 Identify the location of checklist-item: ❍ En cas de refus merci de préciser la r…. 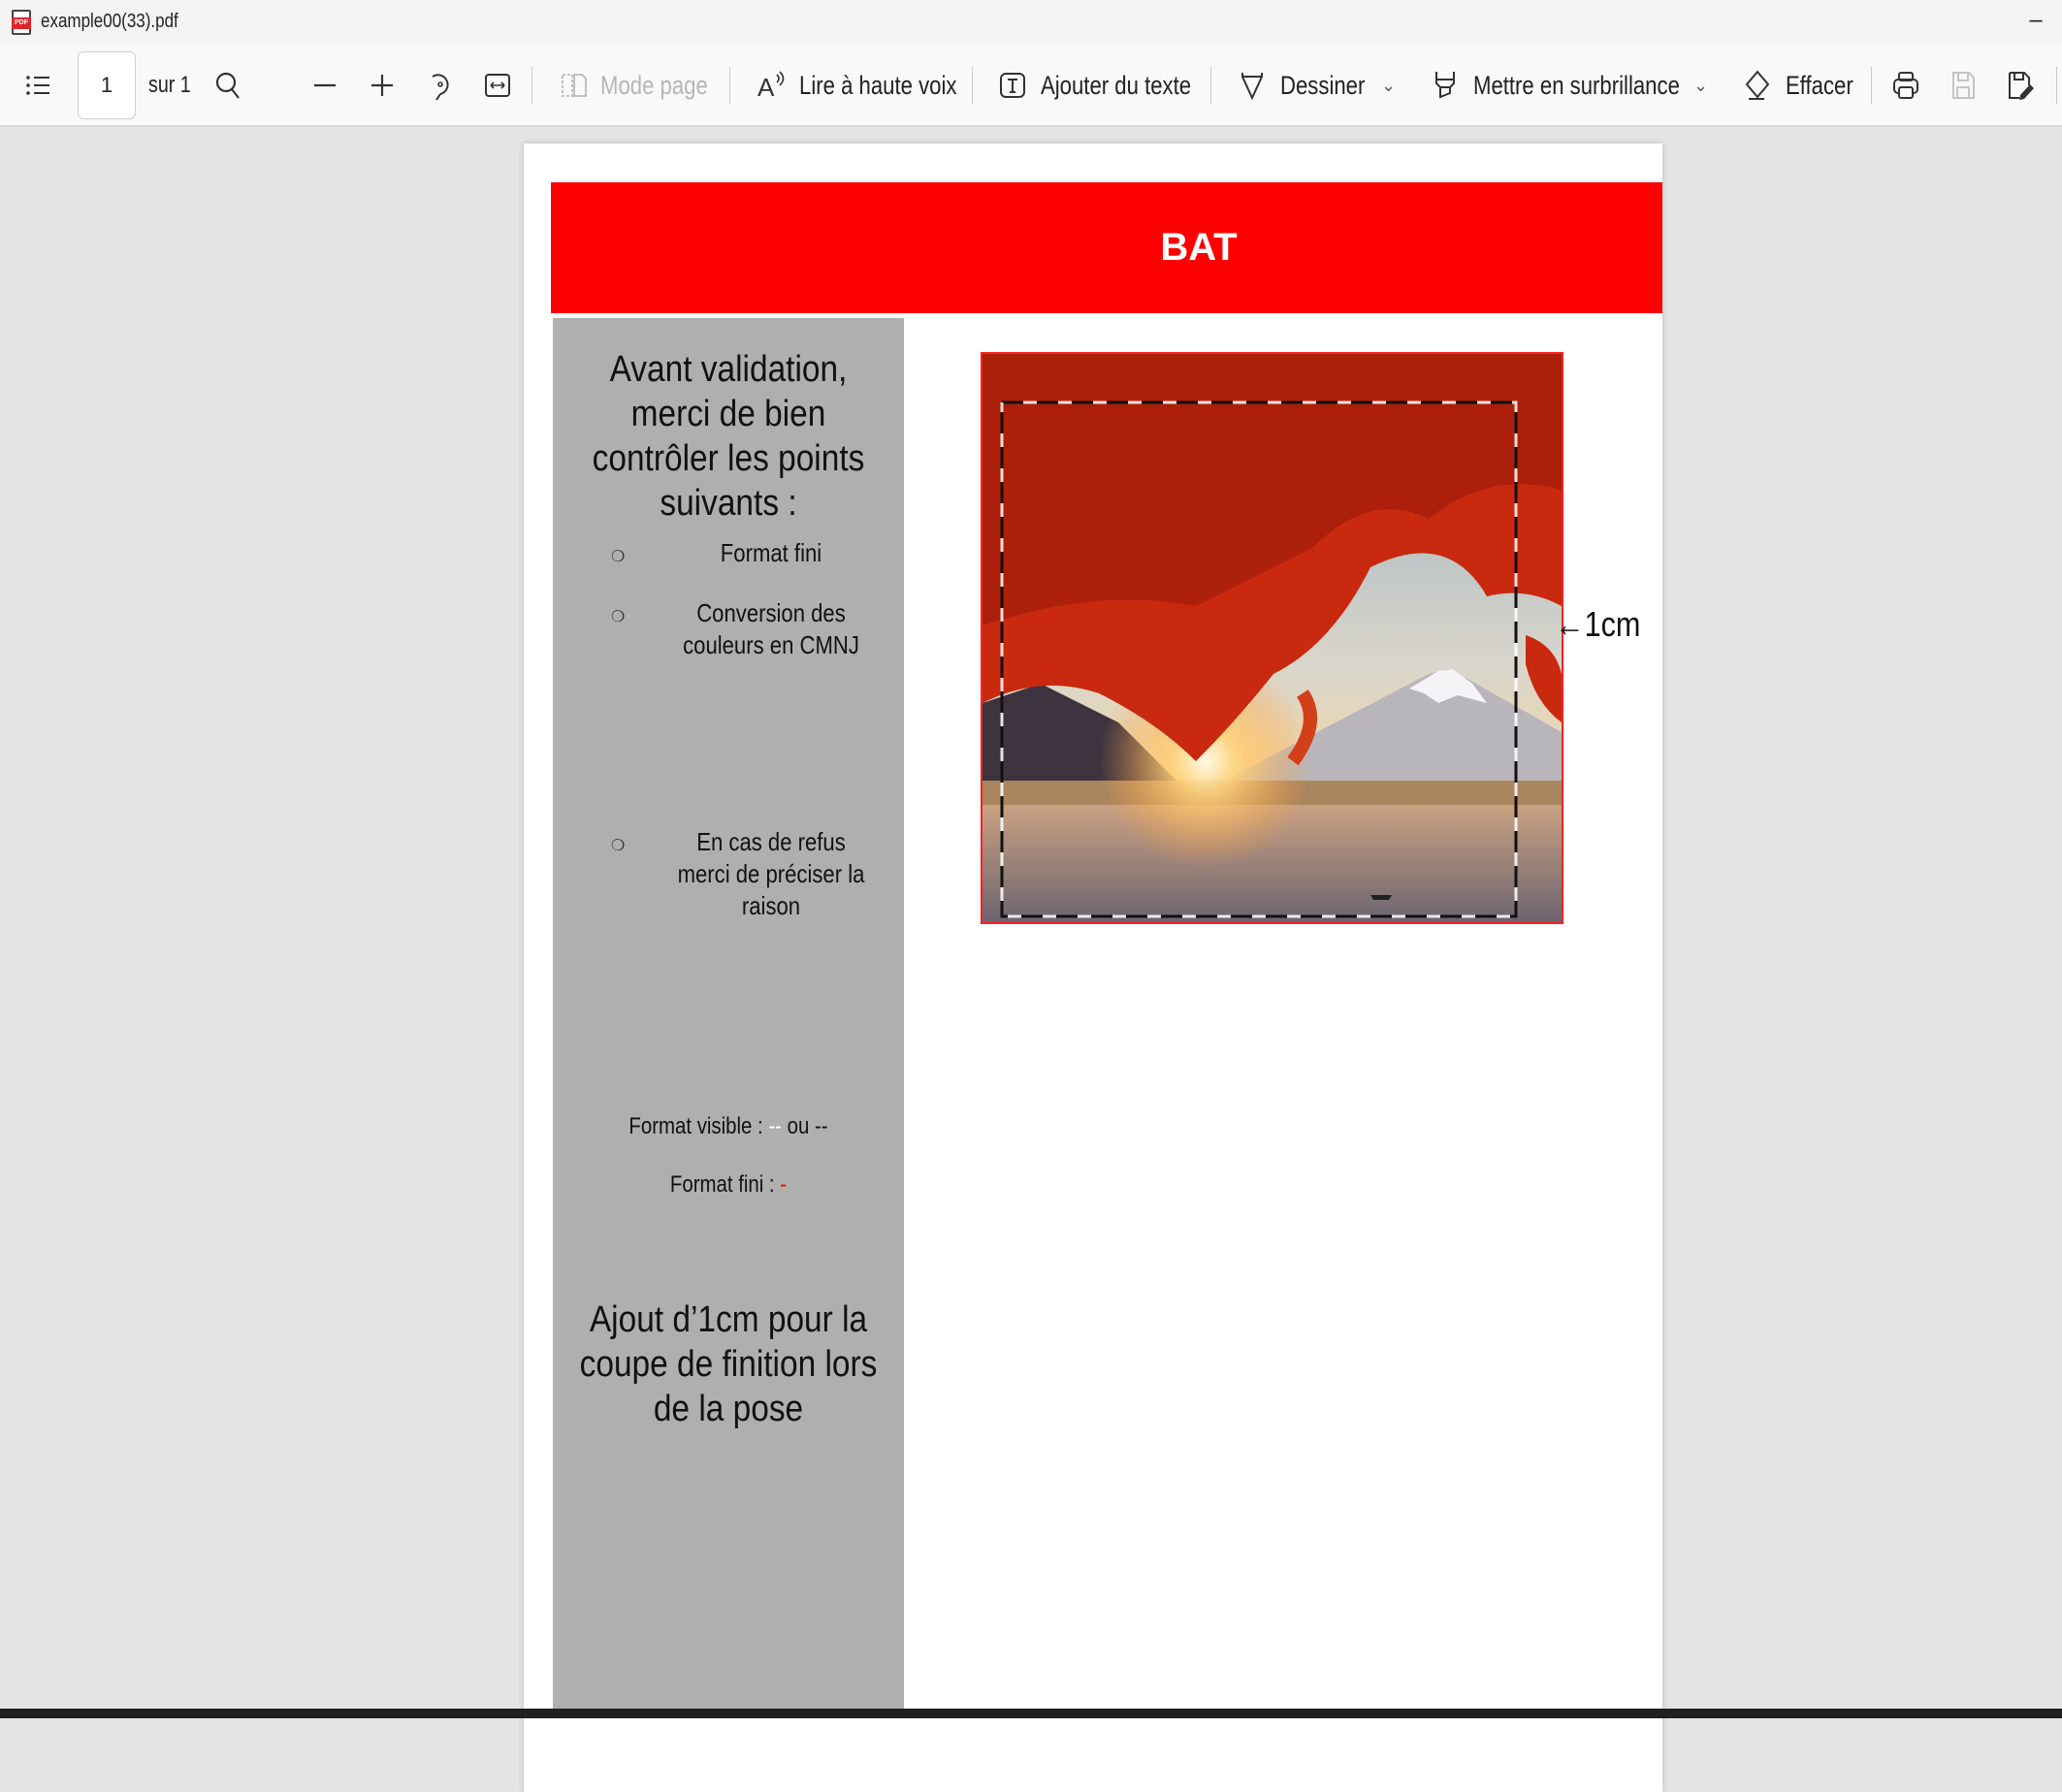
(738, 873).